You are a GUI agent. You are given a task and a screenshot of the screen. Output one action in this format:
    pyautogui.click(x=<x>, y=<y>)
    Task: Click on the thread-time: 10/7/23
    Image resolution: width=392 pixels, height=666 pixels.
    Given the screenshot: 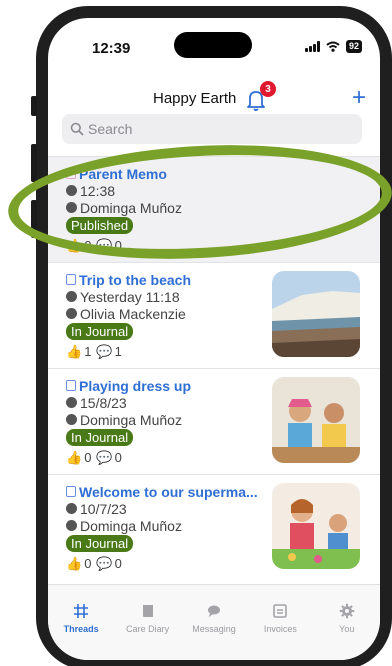 What is the action you would take?
    pyautogui.click(x=103, y=508)
    